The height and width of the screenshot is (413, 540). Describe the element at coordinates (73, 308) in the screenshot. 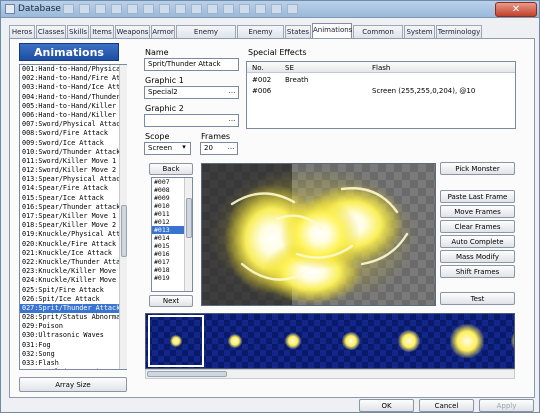

I see `list-item: 027:Sprit/Thunder Attack` at that location.